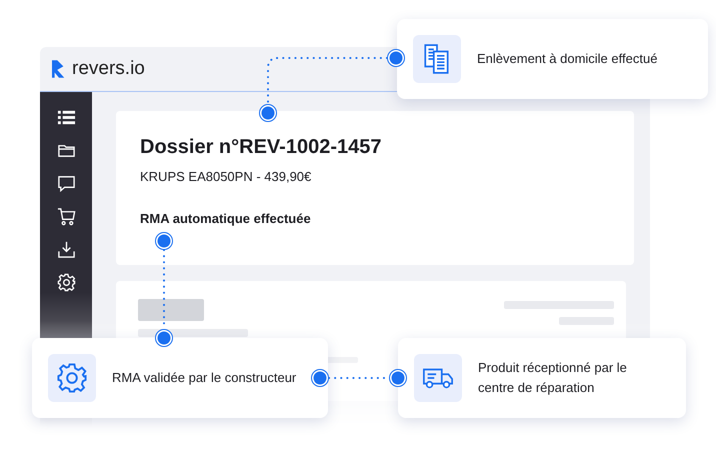  What do you see at coordinates (66, 249) in the screenshot?
I see `download-icon` at bounding box center [66, 249].